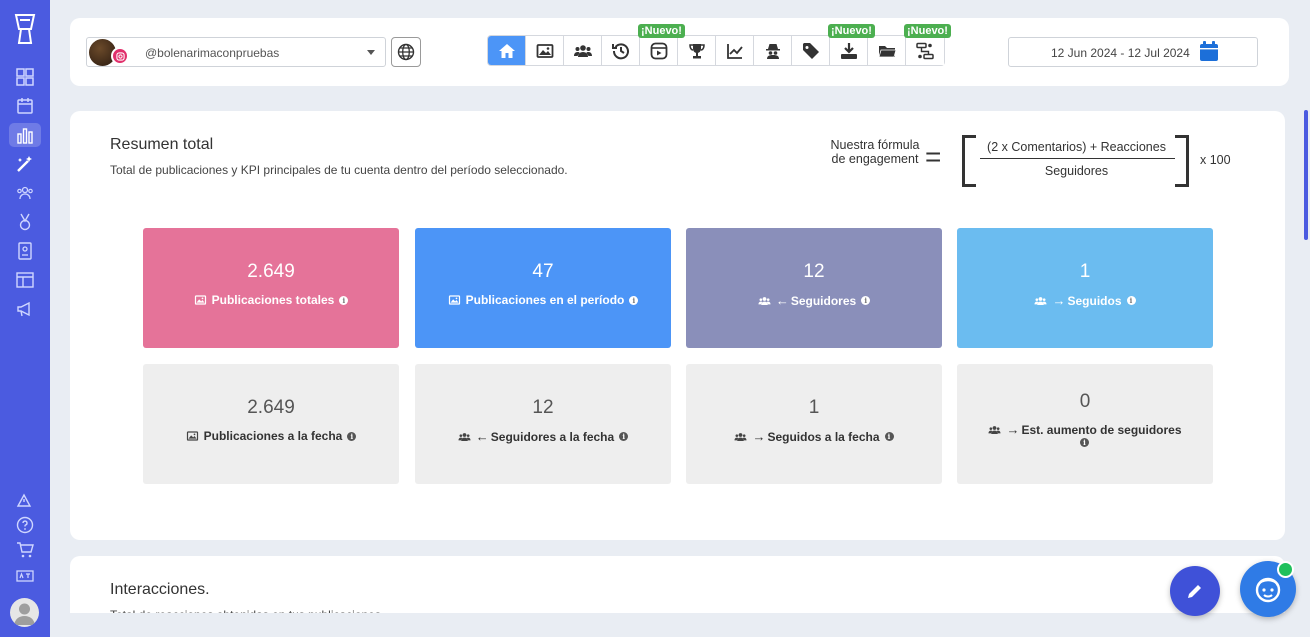  I want to click on kpi-label-row: → Seguidos a la fecha i, so click(814, 436).